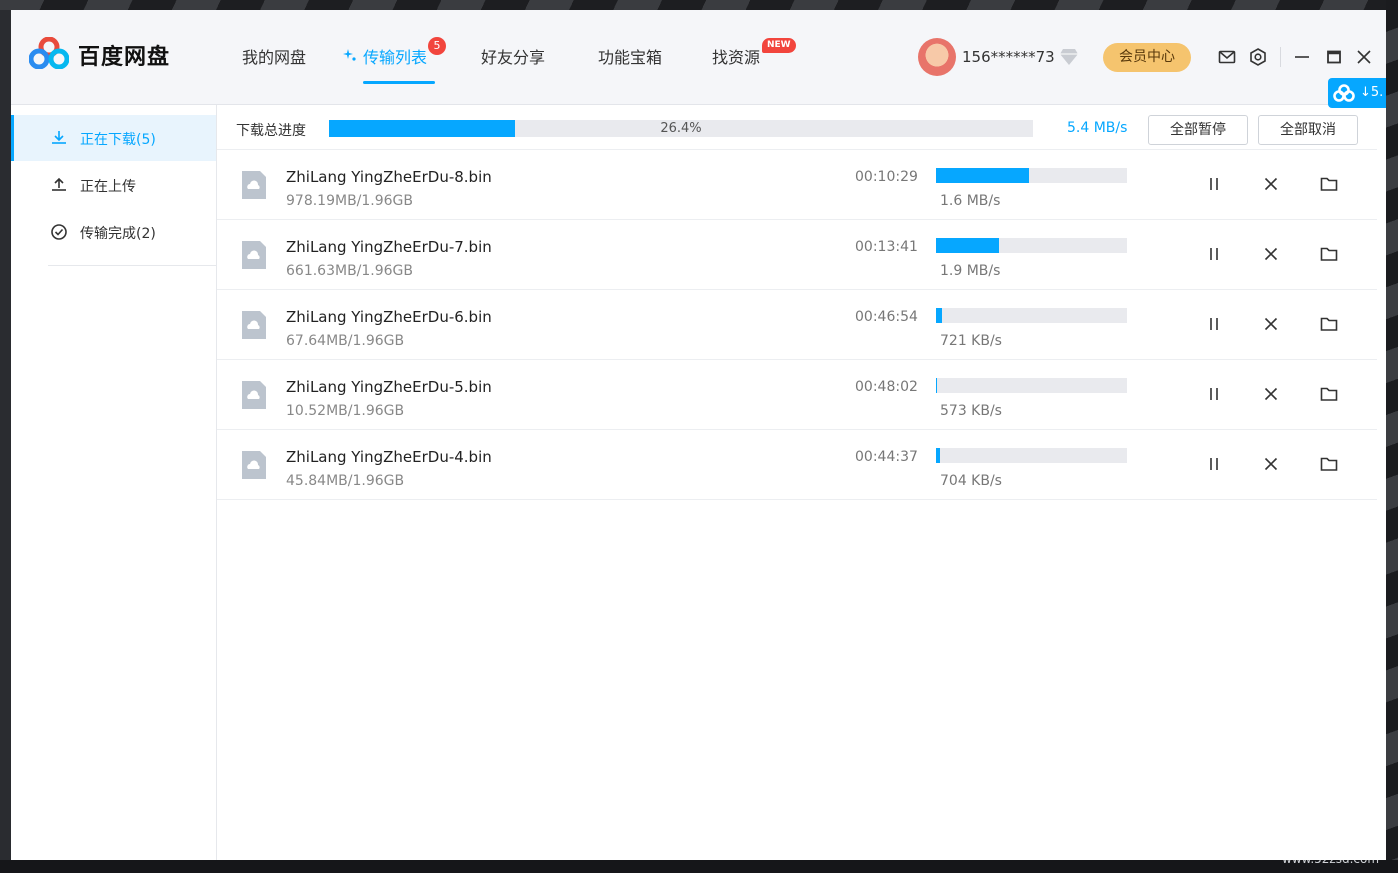  I want to click on sparkle-icon, so click(349, 55).